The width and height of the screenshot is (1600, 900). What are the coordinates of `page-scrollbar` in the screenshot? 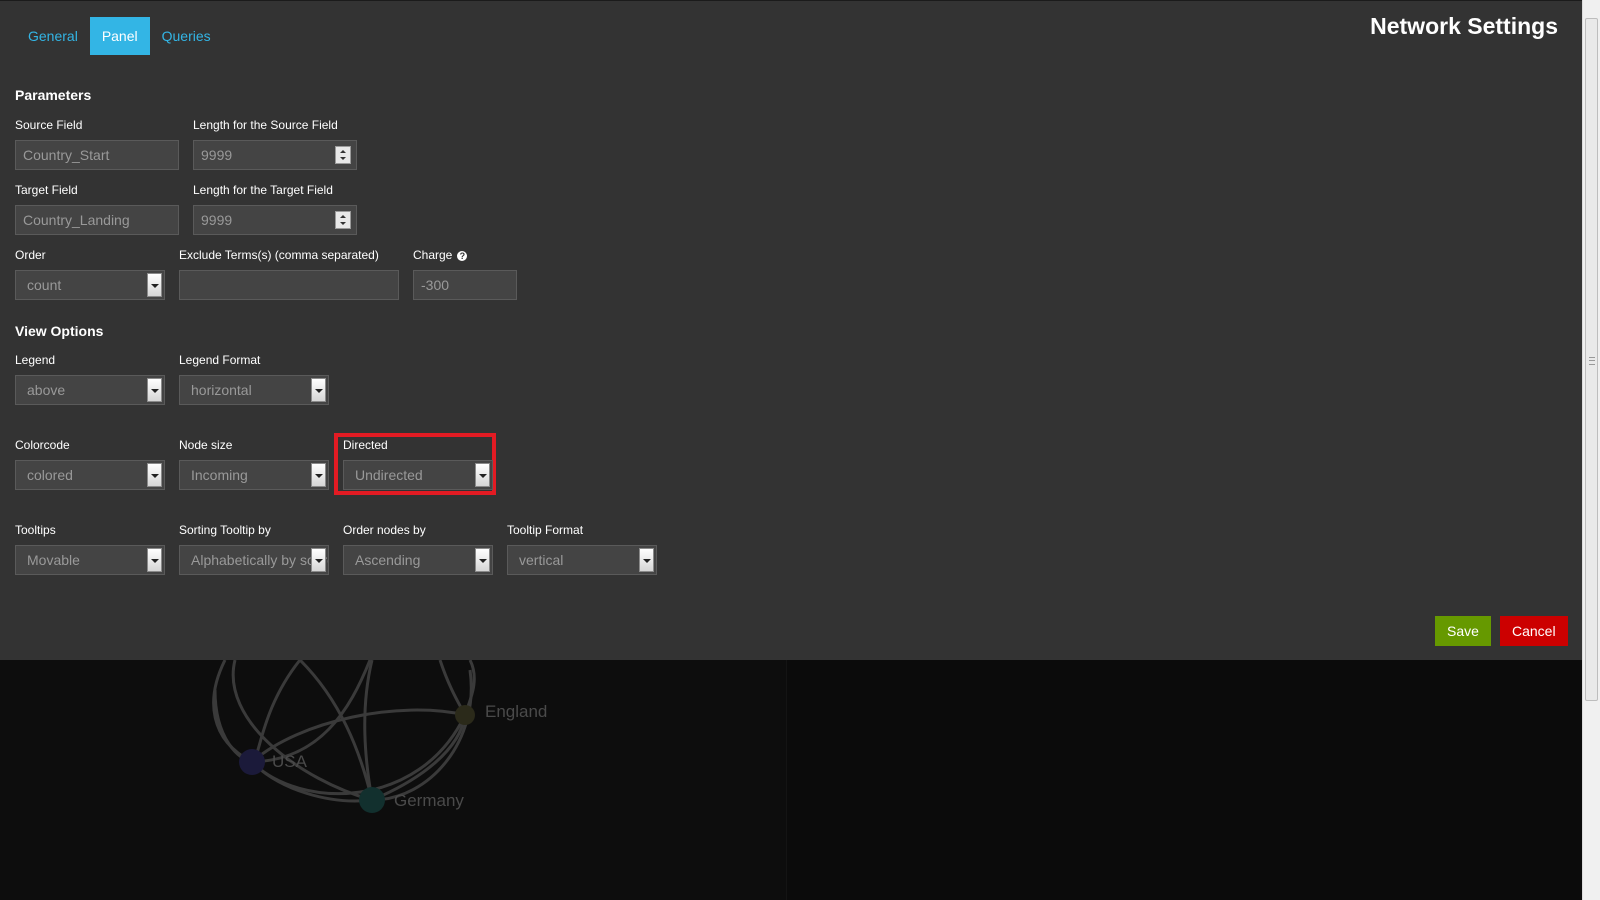 It's located at (1591, 450).